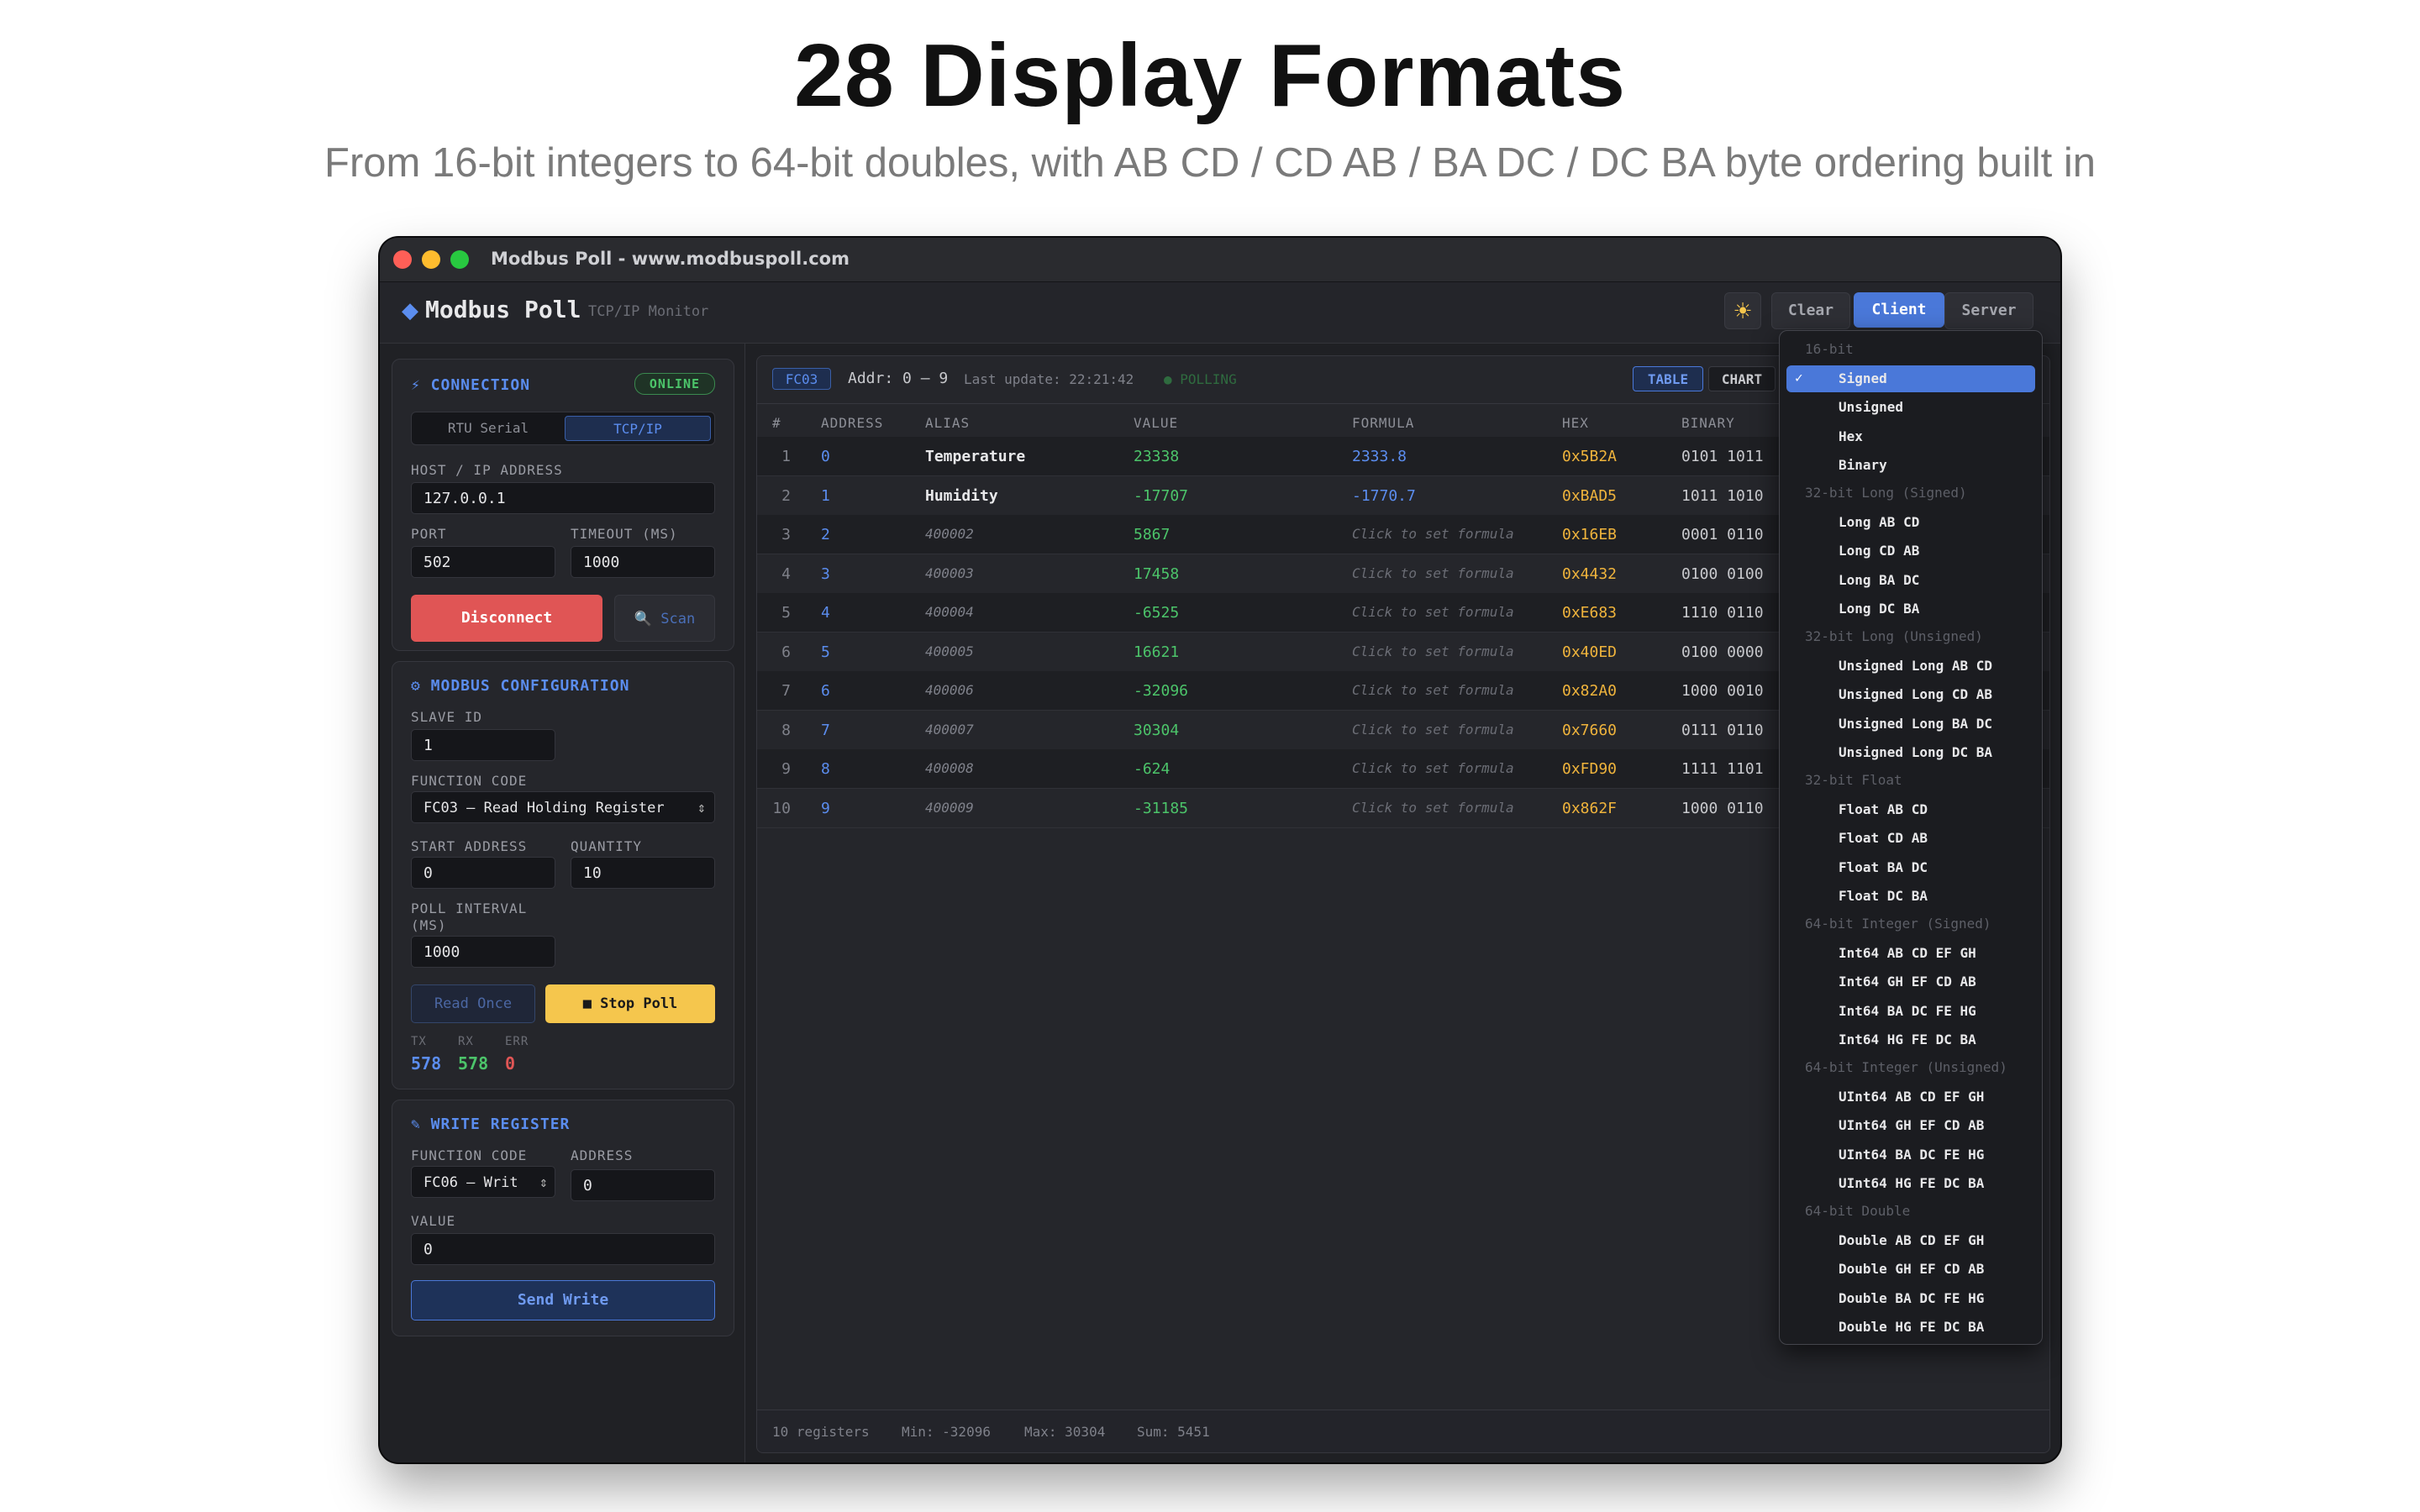 The image size is (2420, 1512). Describe the element at coordinates (483, 952) in the screenshot. I see `poll-interval-input: 1000` at that location.